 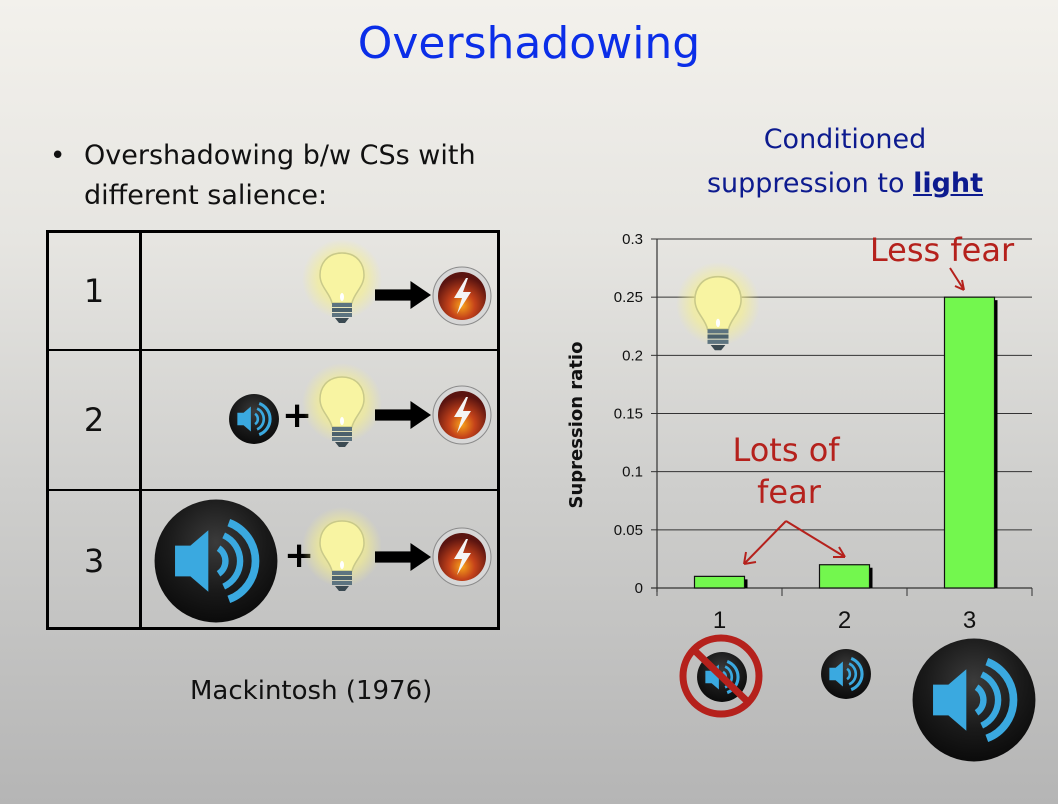 What do you see at coordinates (789, 492) in the screenshot?
I see `annotation-lots-of-fear-line2: fear` at bounding box center [789, 492].